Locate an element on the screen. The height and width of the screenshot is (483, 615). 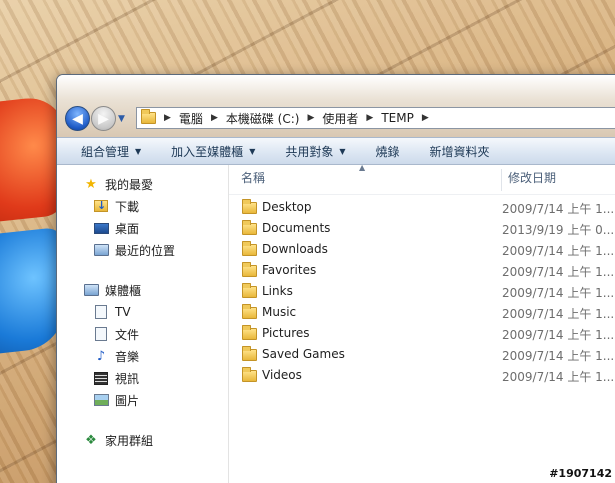
recent-places-icon is located at coordinates (101, 250).